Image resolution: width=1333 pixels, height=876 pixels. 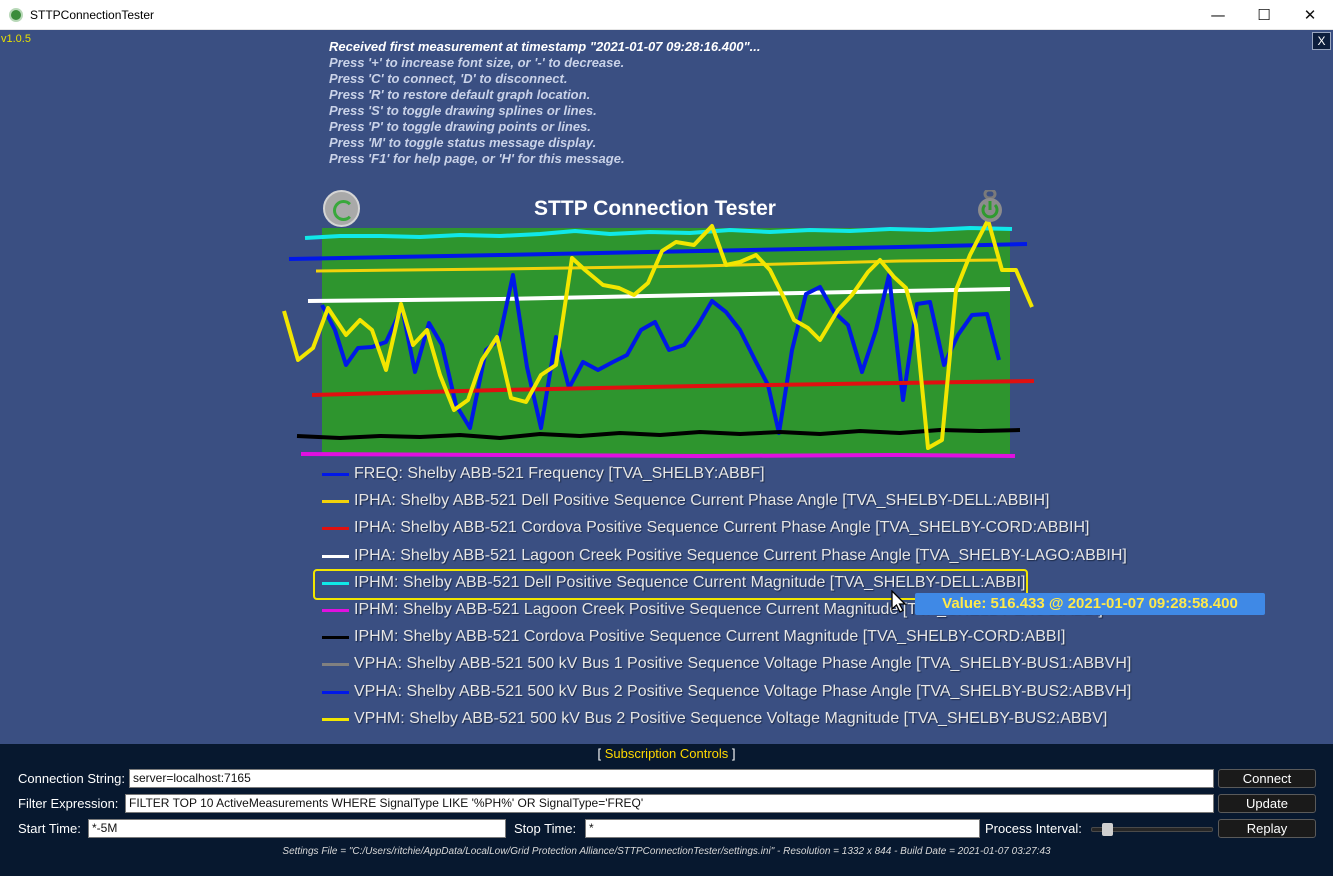 I want to click on mouse-cursor-icon, so click(x=899, y=601).